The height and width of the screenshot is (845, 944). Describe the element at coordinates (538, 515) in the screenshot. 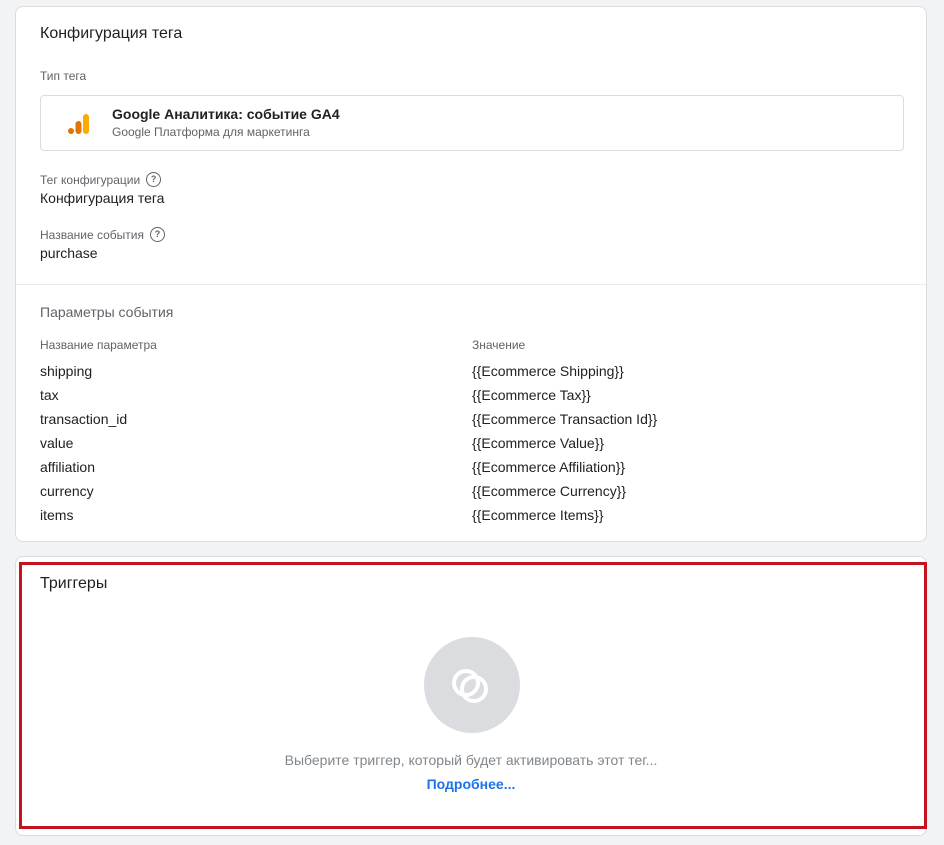

I see `param-value: {{Ecommerce Items}}` at that location.